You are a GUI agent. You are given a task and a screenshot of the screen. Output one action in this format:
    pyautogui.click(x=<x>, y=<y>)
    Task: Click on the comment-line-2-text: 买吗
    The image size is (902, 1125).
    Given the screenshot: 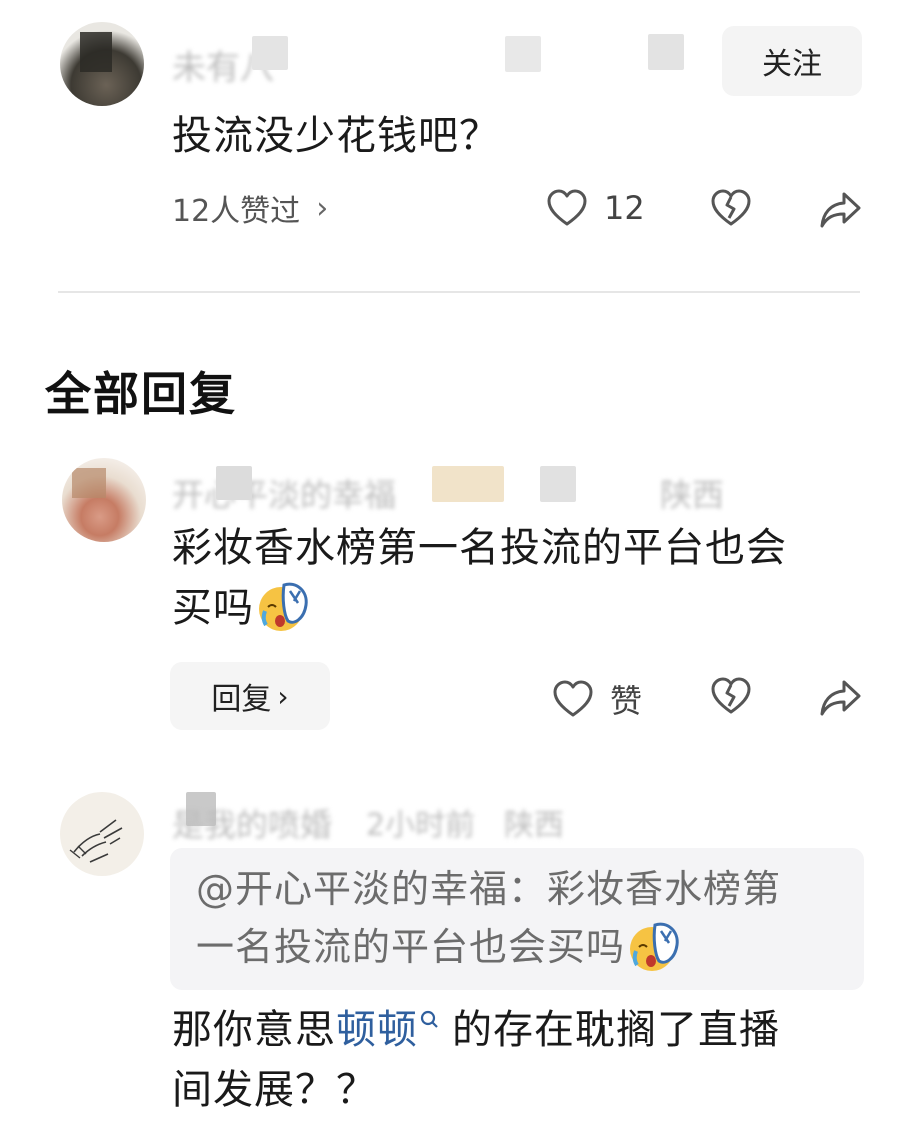 What is the action you would take?
    pyautogui.click(x=213, y=608)
    